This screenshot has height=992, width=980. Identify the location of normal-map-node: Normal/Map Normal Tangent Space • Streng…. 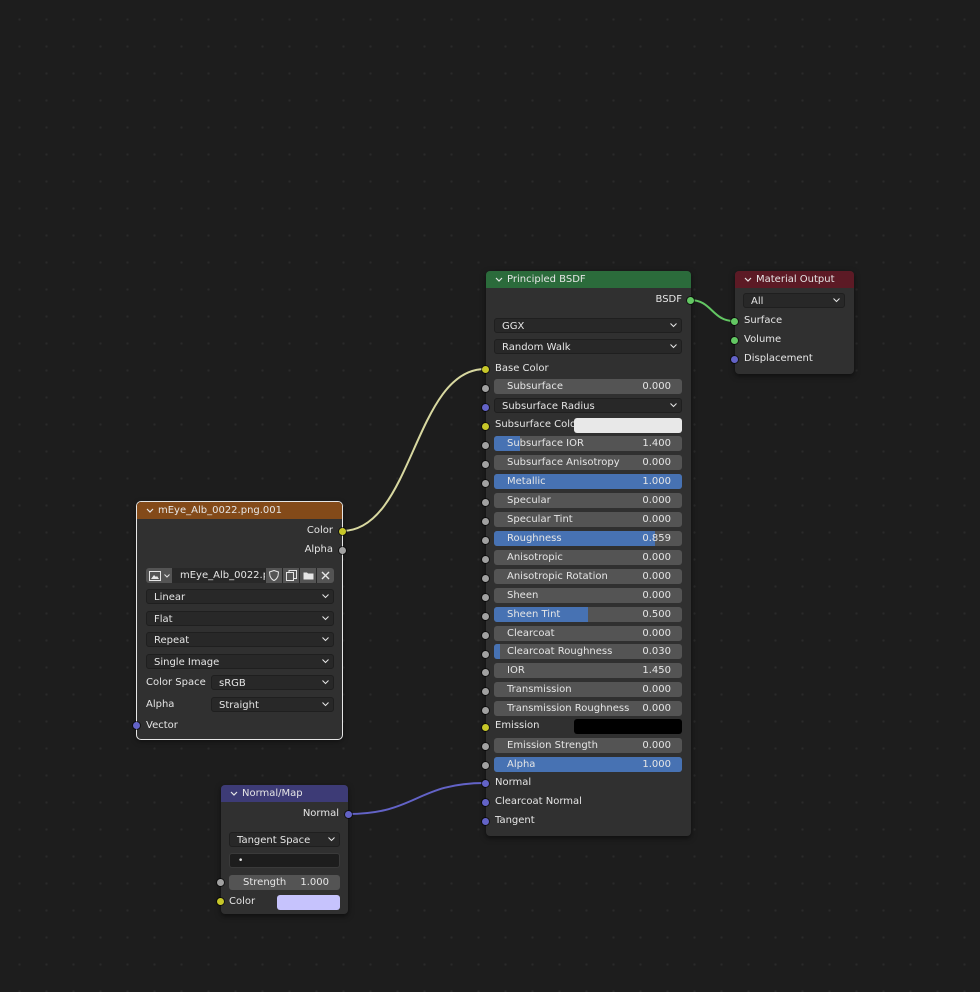
(284, 849).